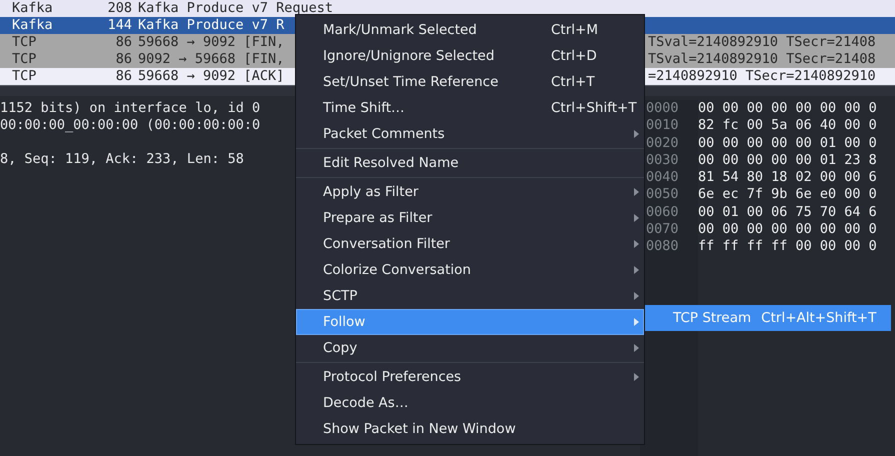 The image size is (895, 456). Describe the element at coordinates (663, 177) in the screenshot. I see `offset-text: 0040` at that location.